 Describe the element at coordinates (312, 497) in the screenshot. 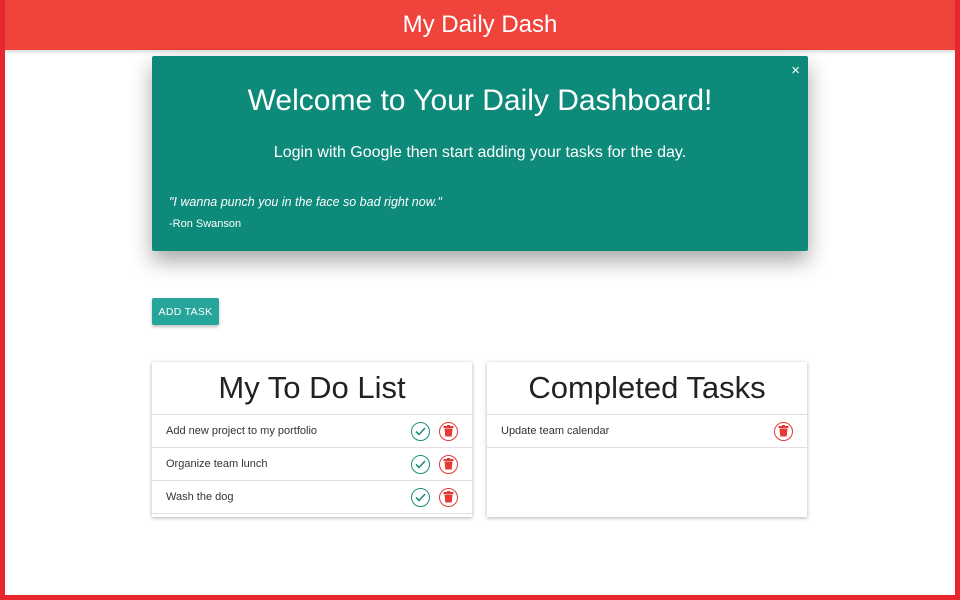

I see `list-item: Wash the dog` at that location.